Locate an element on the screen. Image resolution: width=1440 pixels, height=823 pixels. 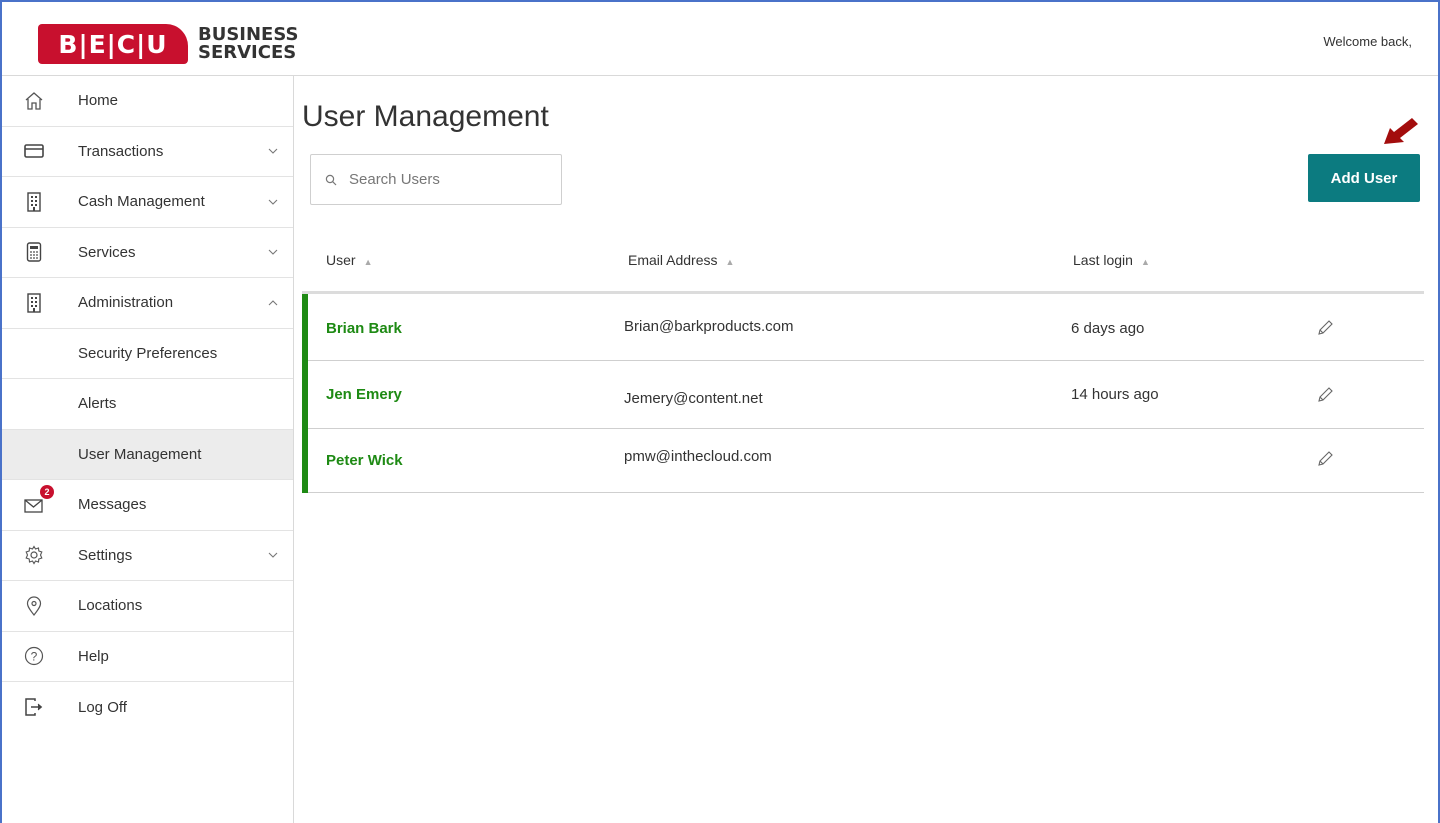
becu-logo: B|E|C|U BUSINESS SERVICES is located at coordinates (168, 44).